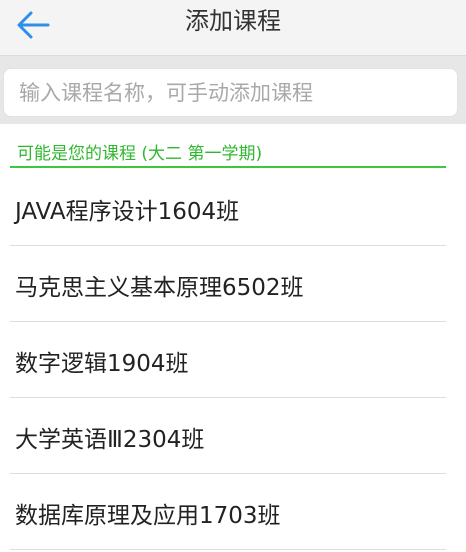 This screenshot has width=466, height=552. Describe the element at coordinates (102, 364) in the screenshot. I see `course-name: 数字逻辑1904班` at that location.